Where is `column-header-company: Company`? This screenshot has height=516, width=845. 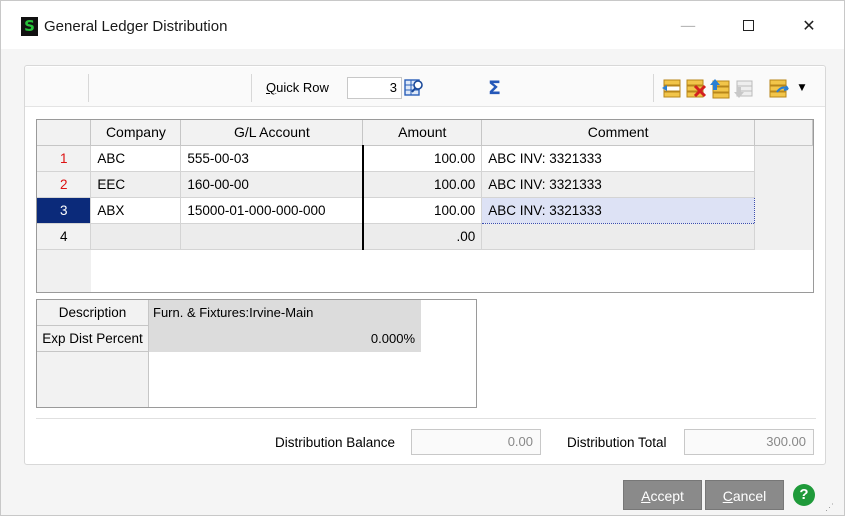
column-header-company: Company is located at coordinates (136, 133).